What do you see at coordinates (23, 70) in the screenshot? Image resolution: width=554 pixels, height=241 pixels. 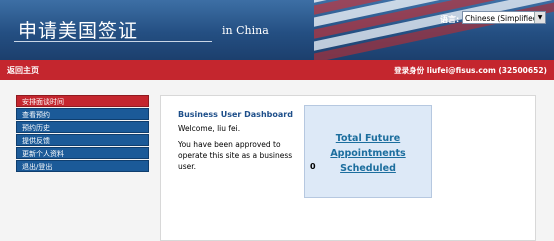 I see `home-link: 返回主页` at bounding box center [23, 70].